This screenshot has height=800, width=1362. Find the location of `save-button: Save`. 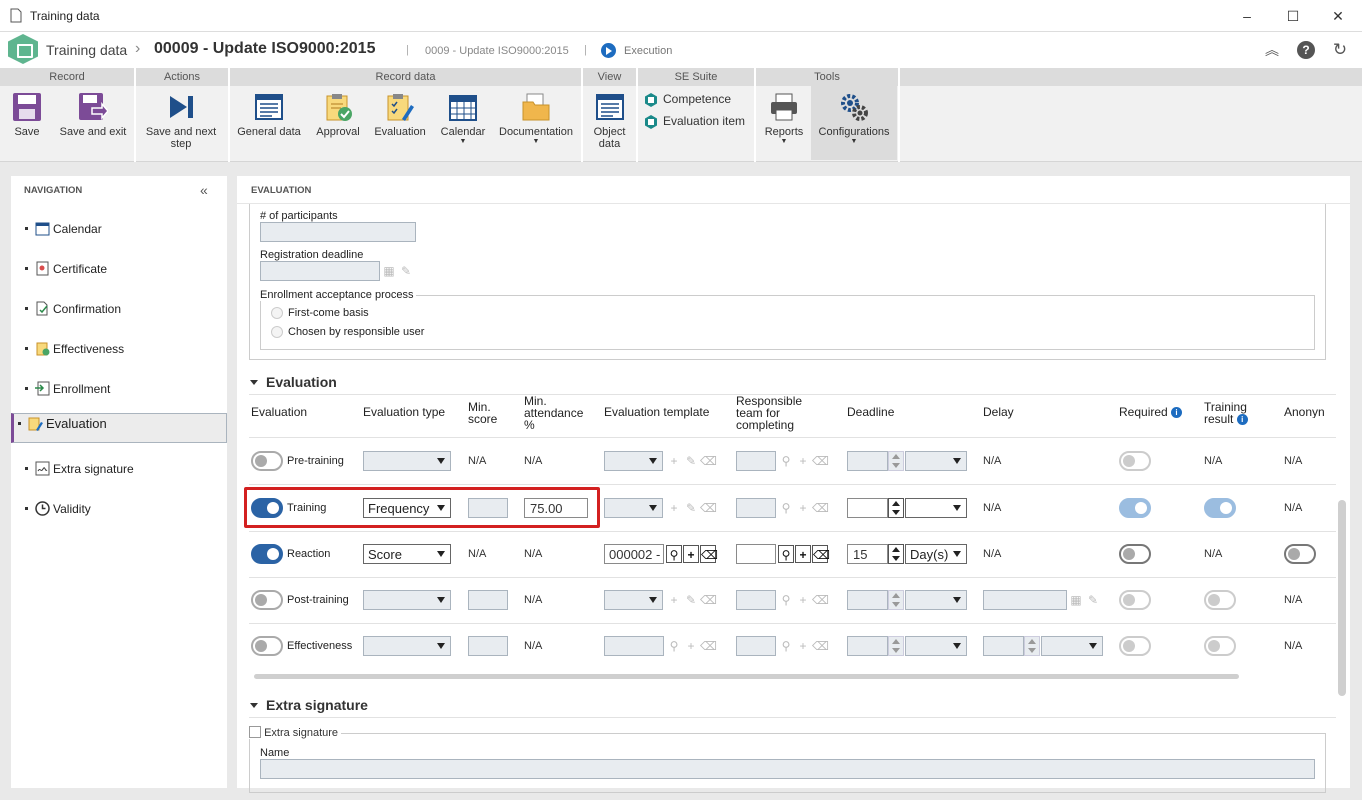

save-button: Save is located at coordinates (27, 123).